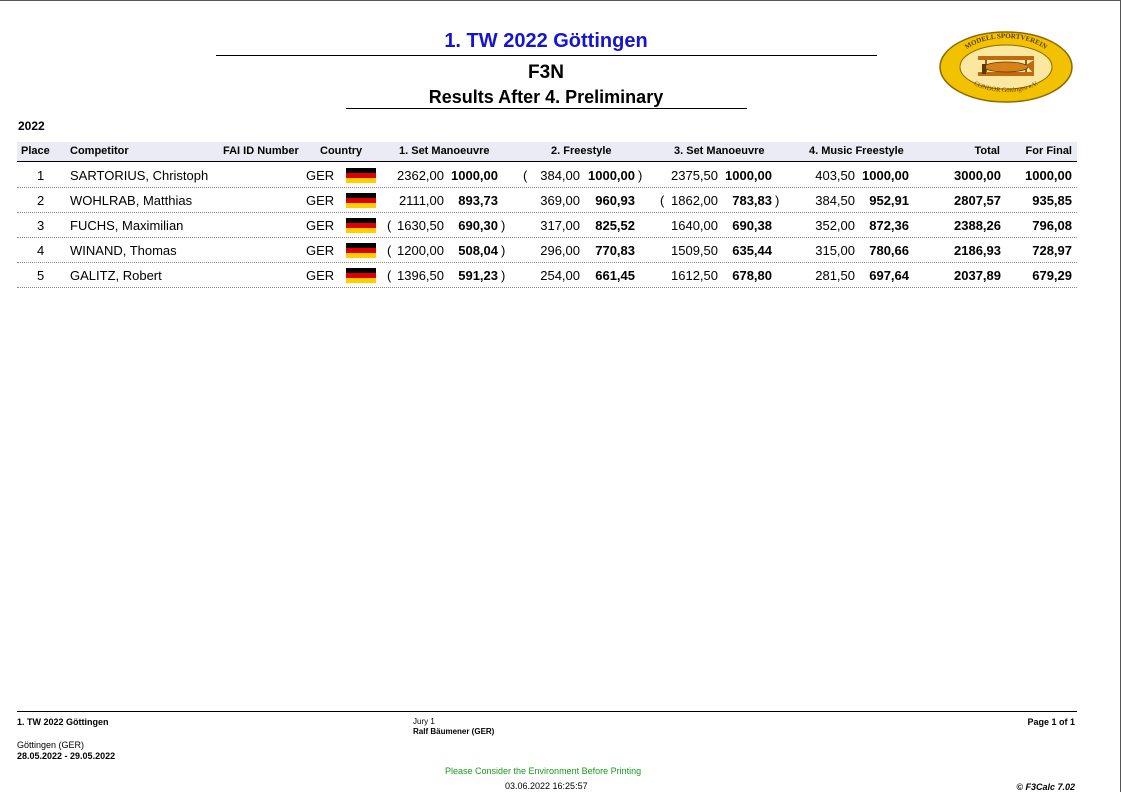 This screenshot has width=1123, height=794. Describe the element at coordinates (478, 275) in the screenshot. I see `round-1-score-cell: 591,23` at that location.